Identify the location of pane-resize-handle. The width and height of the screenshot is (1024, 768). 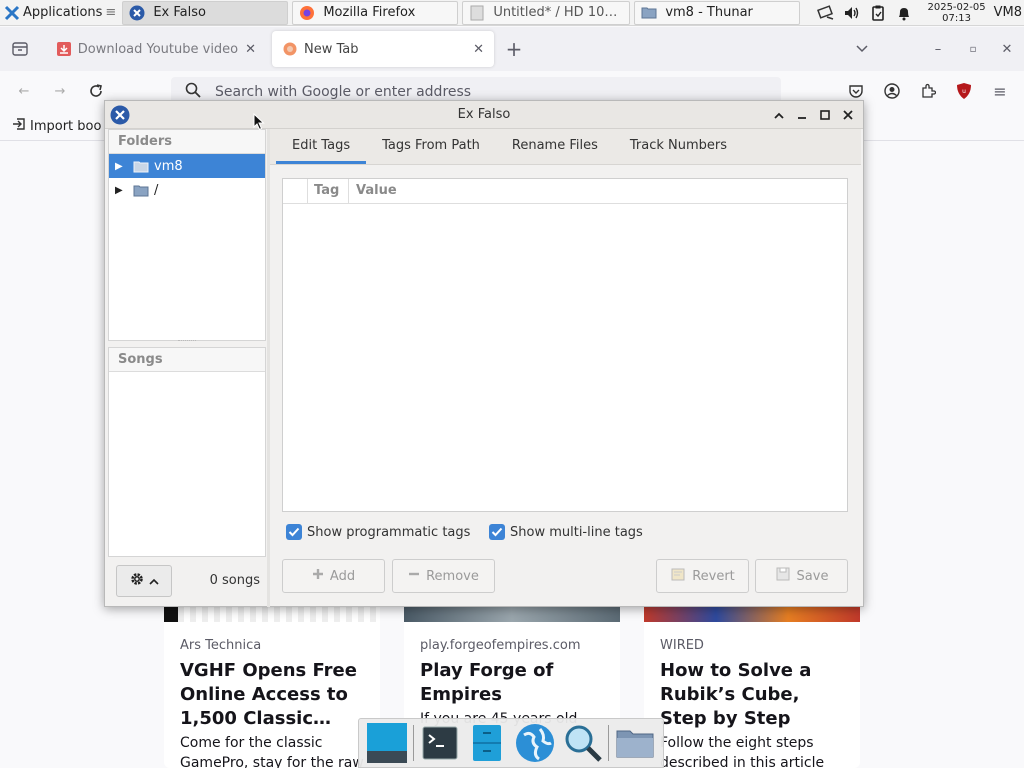
(187, 341).